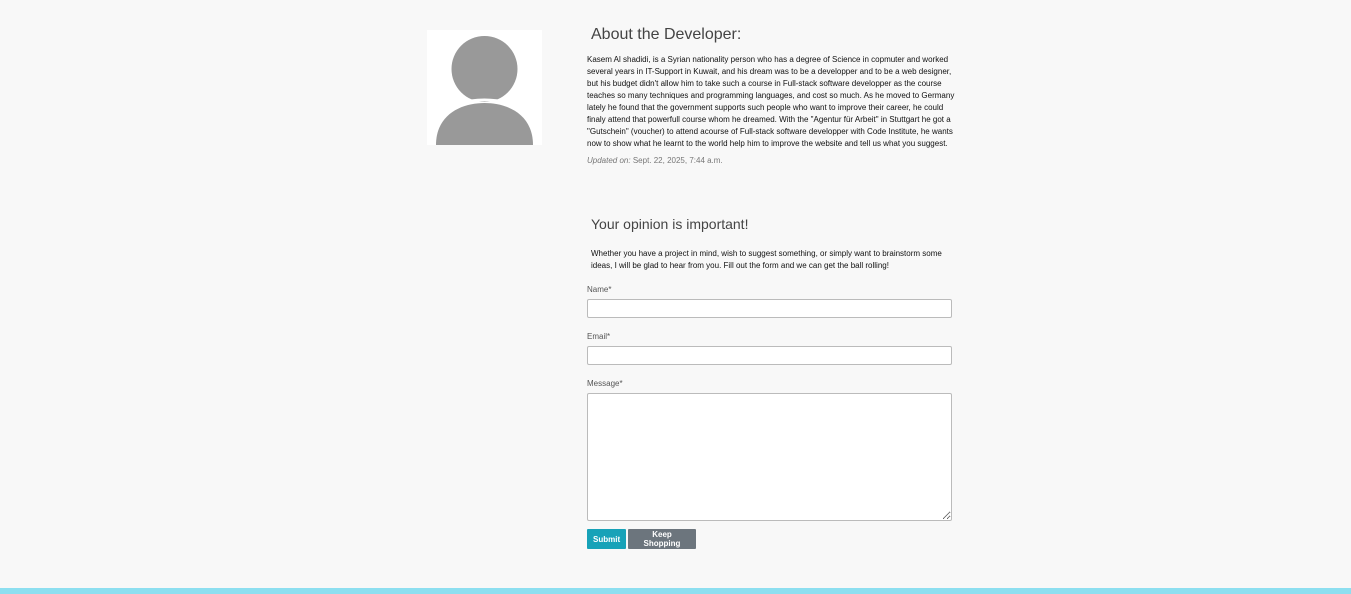 The height and width of the screenshot is (594, 1351). I want to click on user-silhouette-icon, so click(484, 87).